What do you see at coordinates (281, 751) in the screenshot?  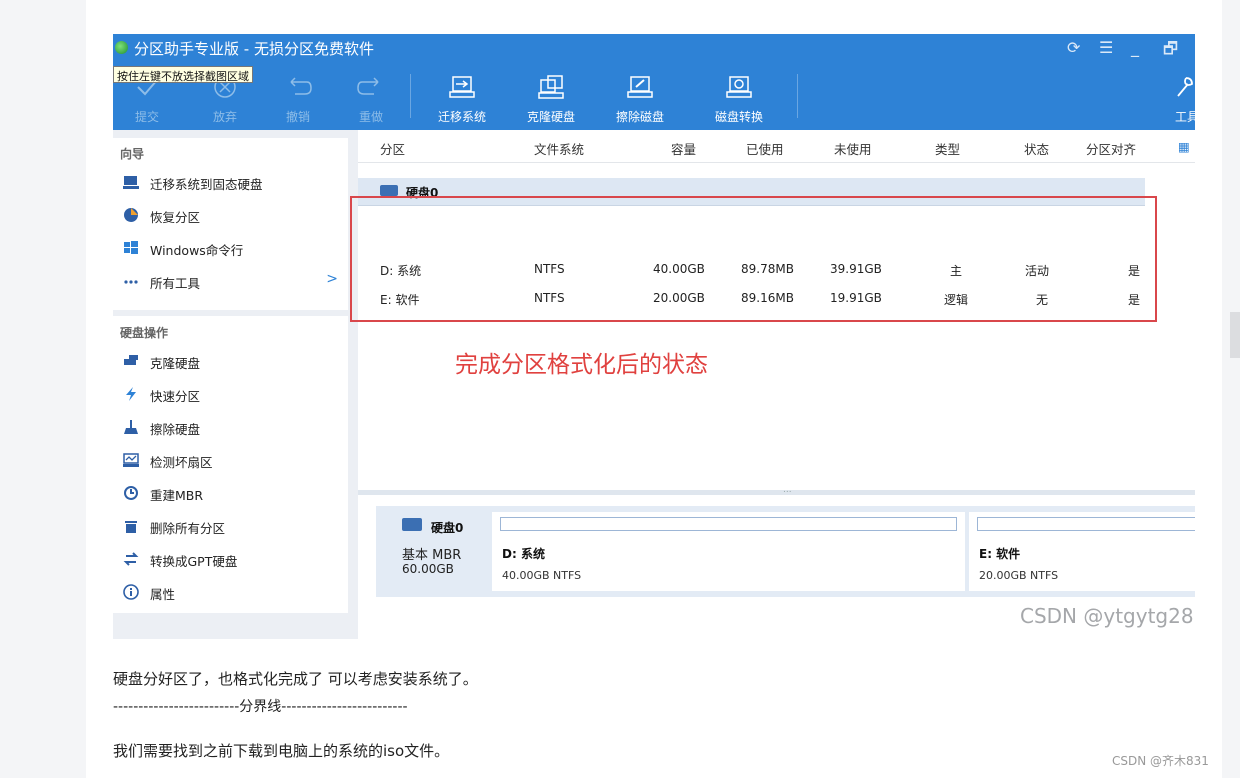 I see `paragraph: 我们需要找到之前下载到电脑上的系统的iso文件。` at bounding box center [281, 751].